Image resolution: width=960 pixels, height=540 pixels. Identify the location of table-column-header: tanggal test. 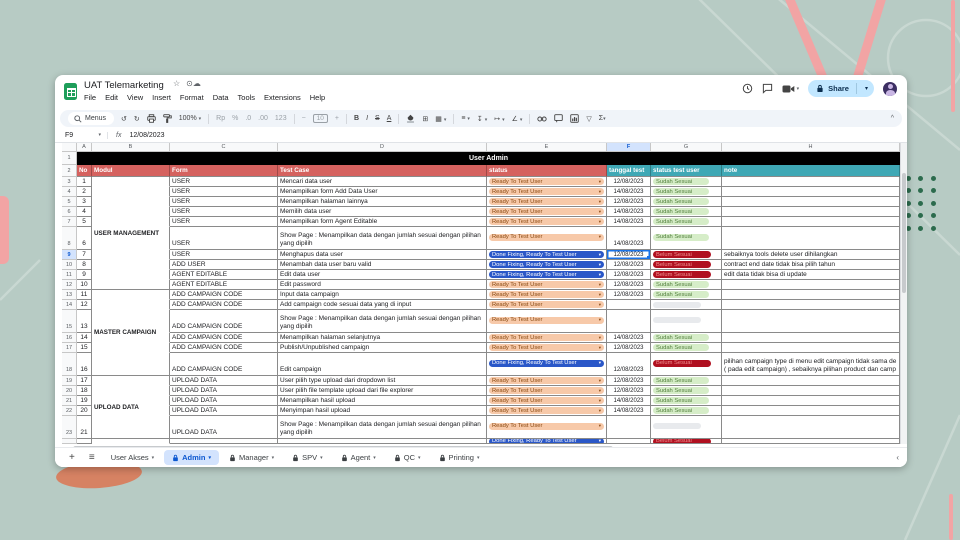
(629, 171).